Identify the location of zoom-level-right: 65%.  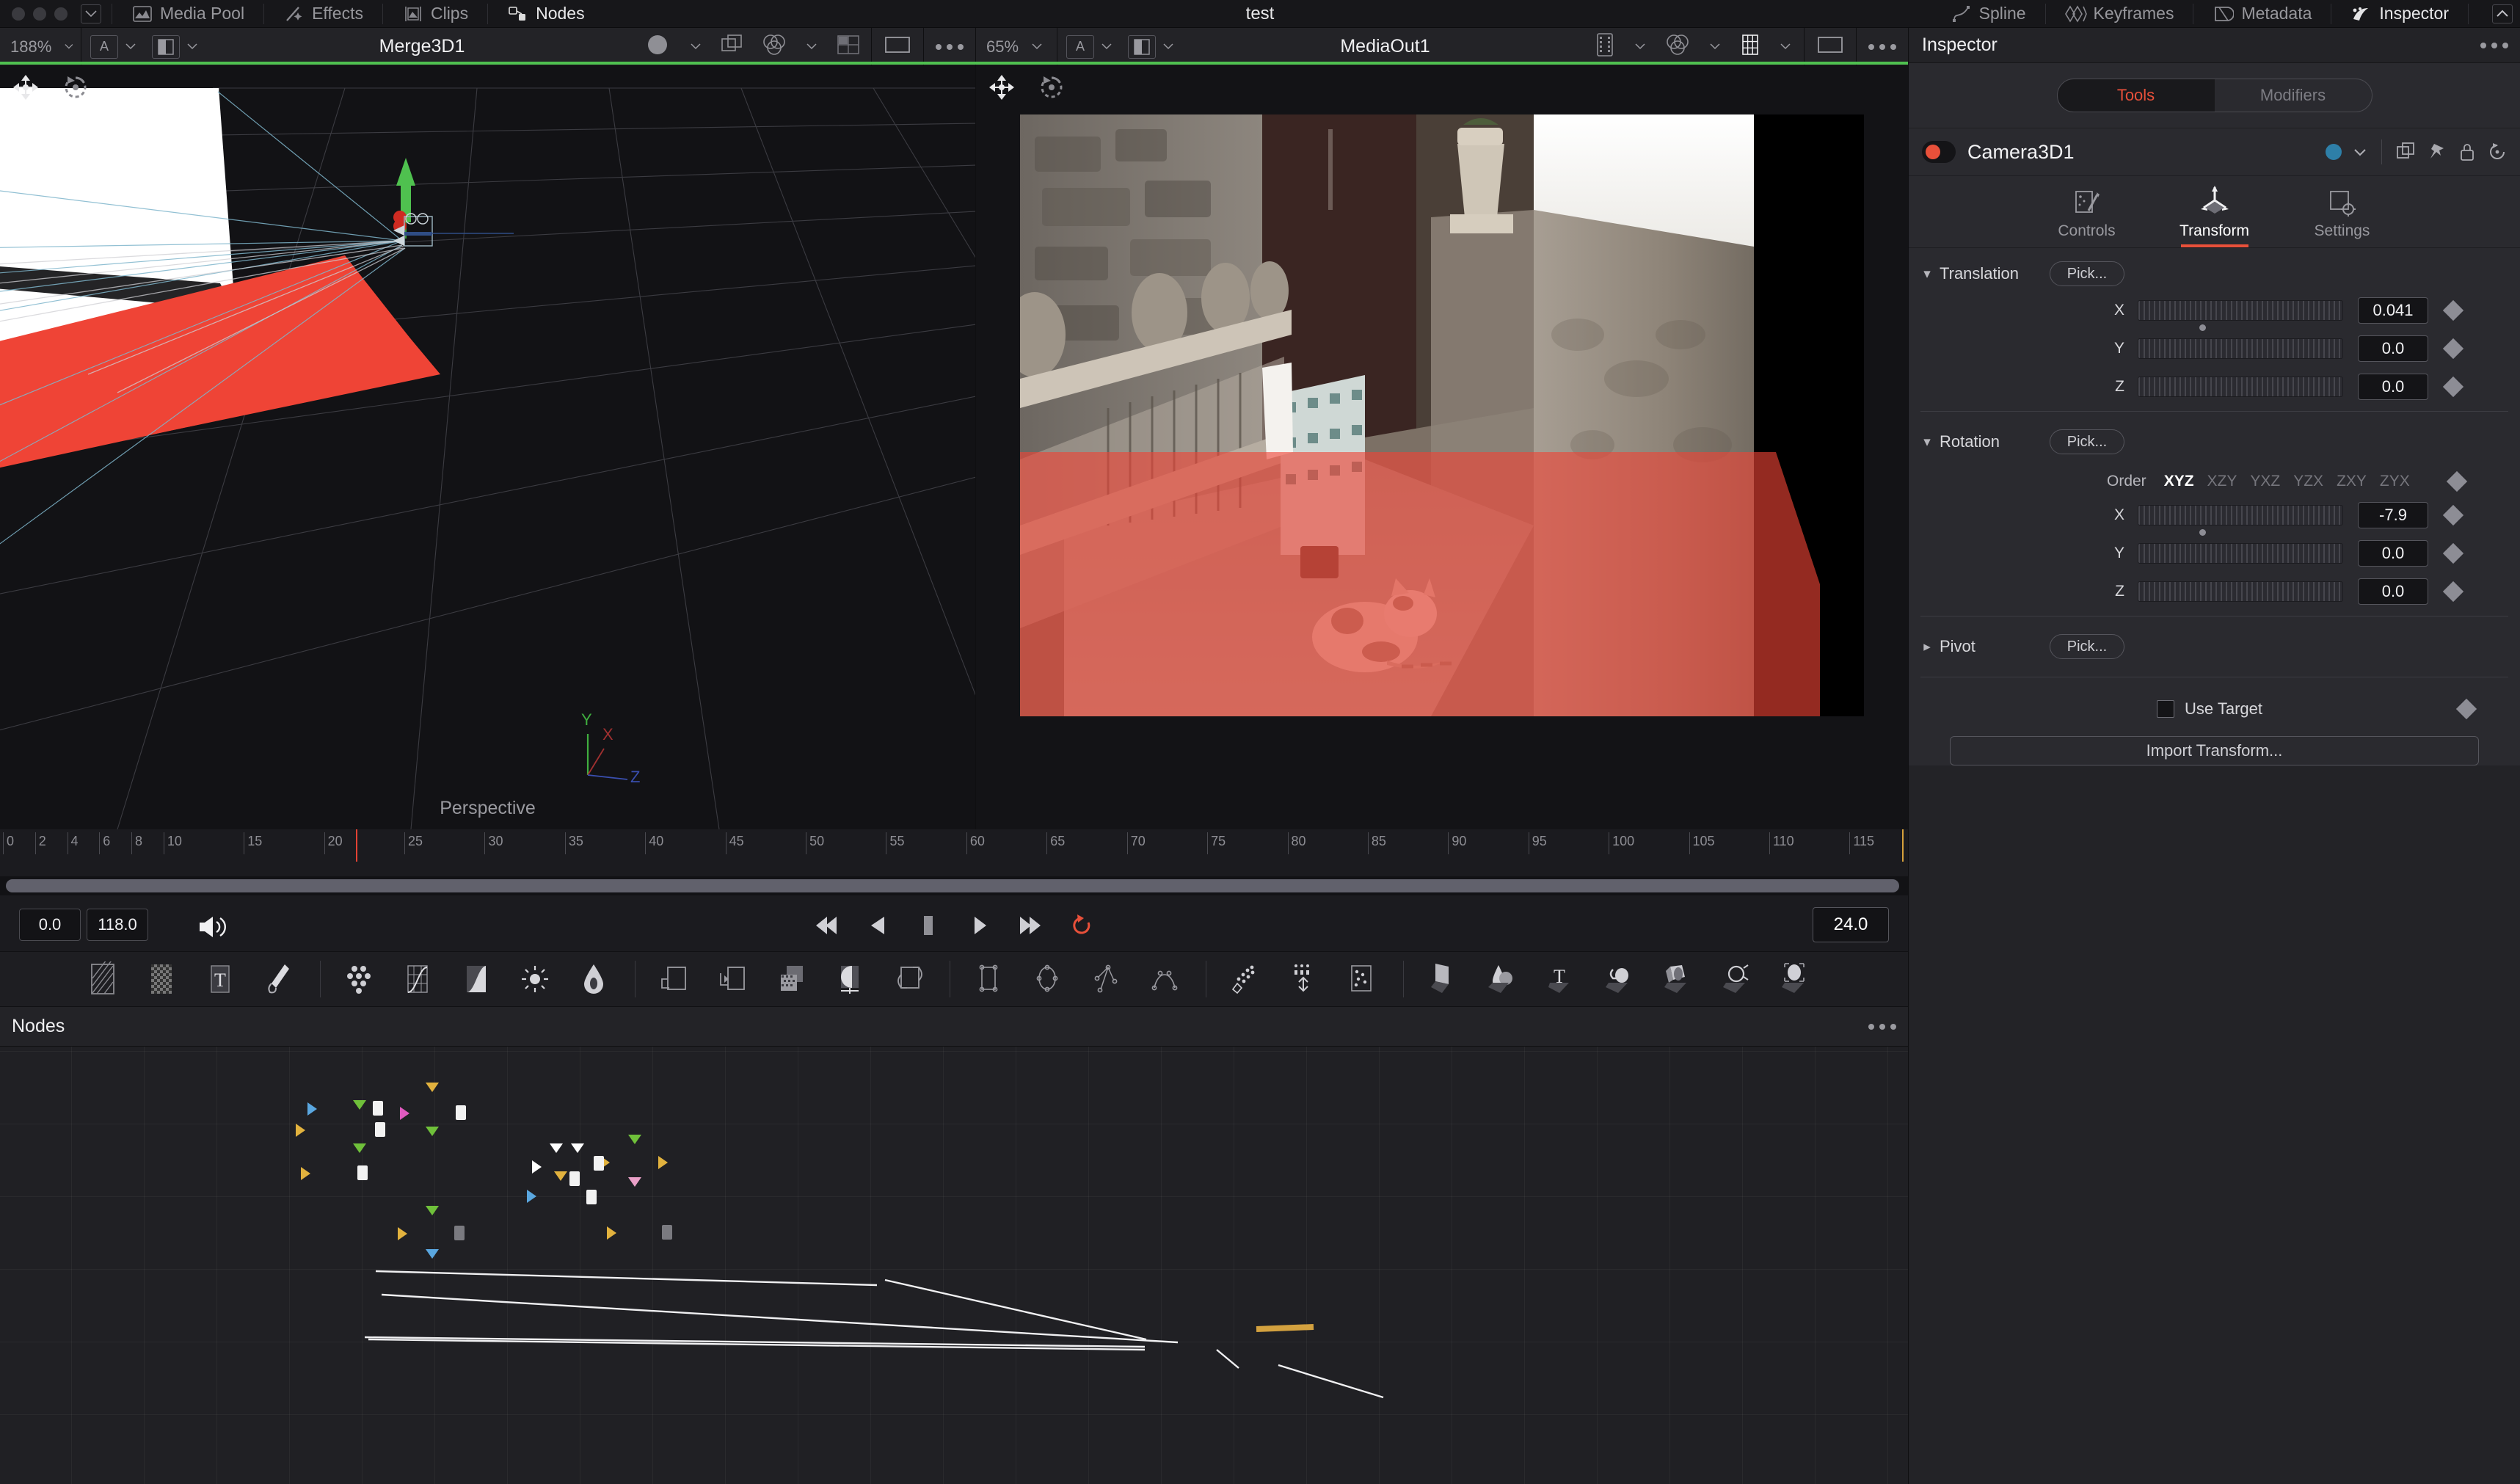
(1016, 47).